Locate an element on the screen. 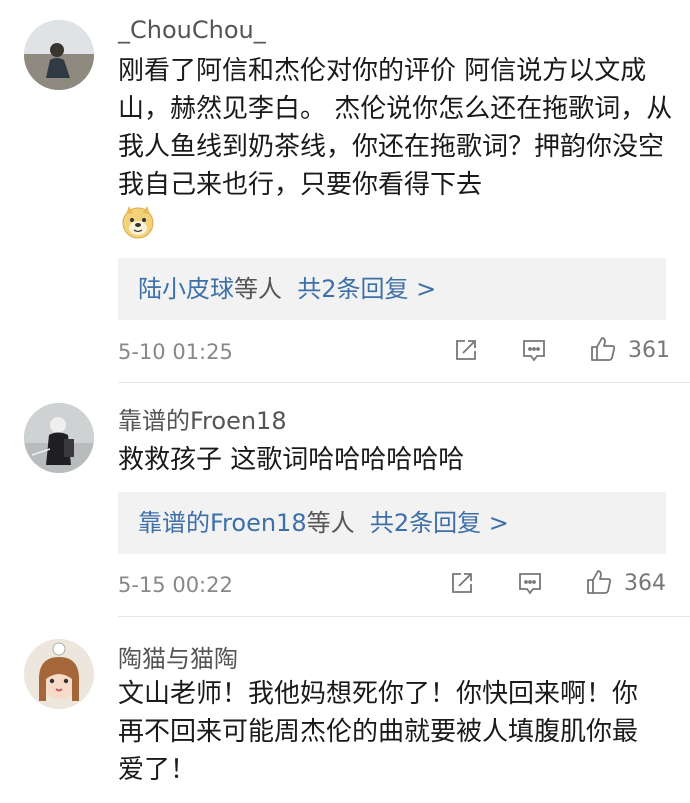 This screenshot has height=803, width=690. comment-text: 救救孩子 这歌词哈哈哈哈哈哈 is located at coordinates (291, 460).